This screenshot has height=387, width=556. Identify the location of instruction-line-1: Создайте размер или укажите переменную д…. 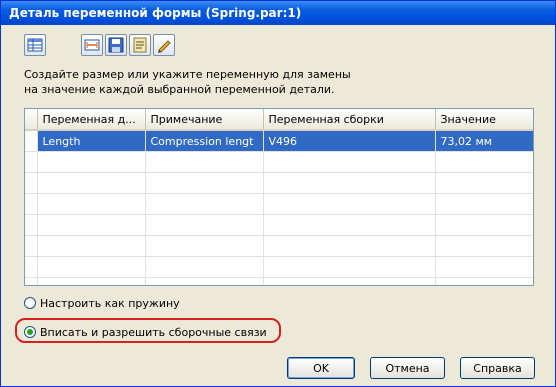
(187, 74).